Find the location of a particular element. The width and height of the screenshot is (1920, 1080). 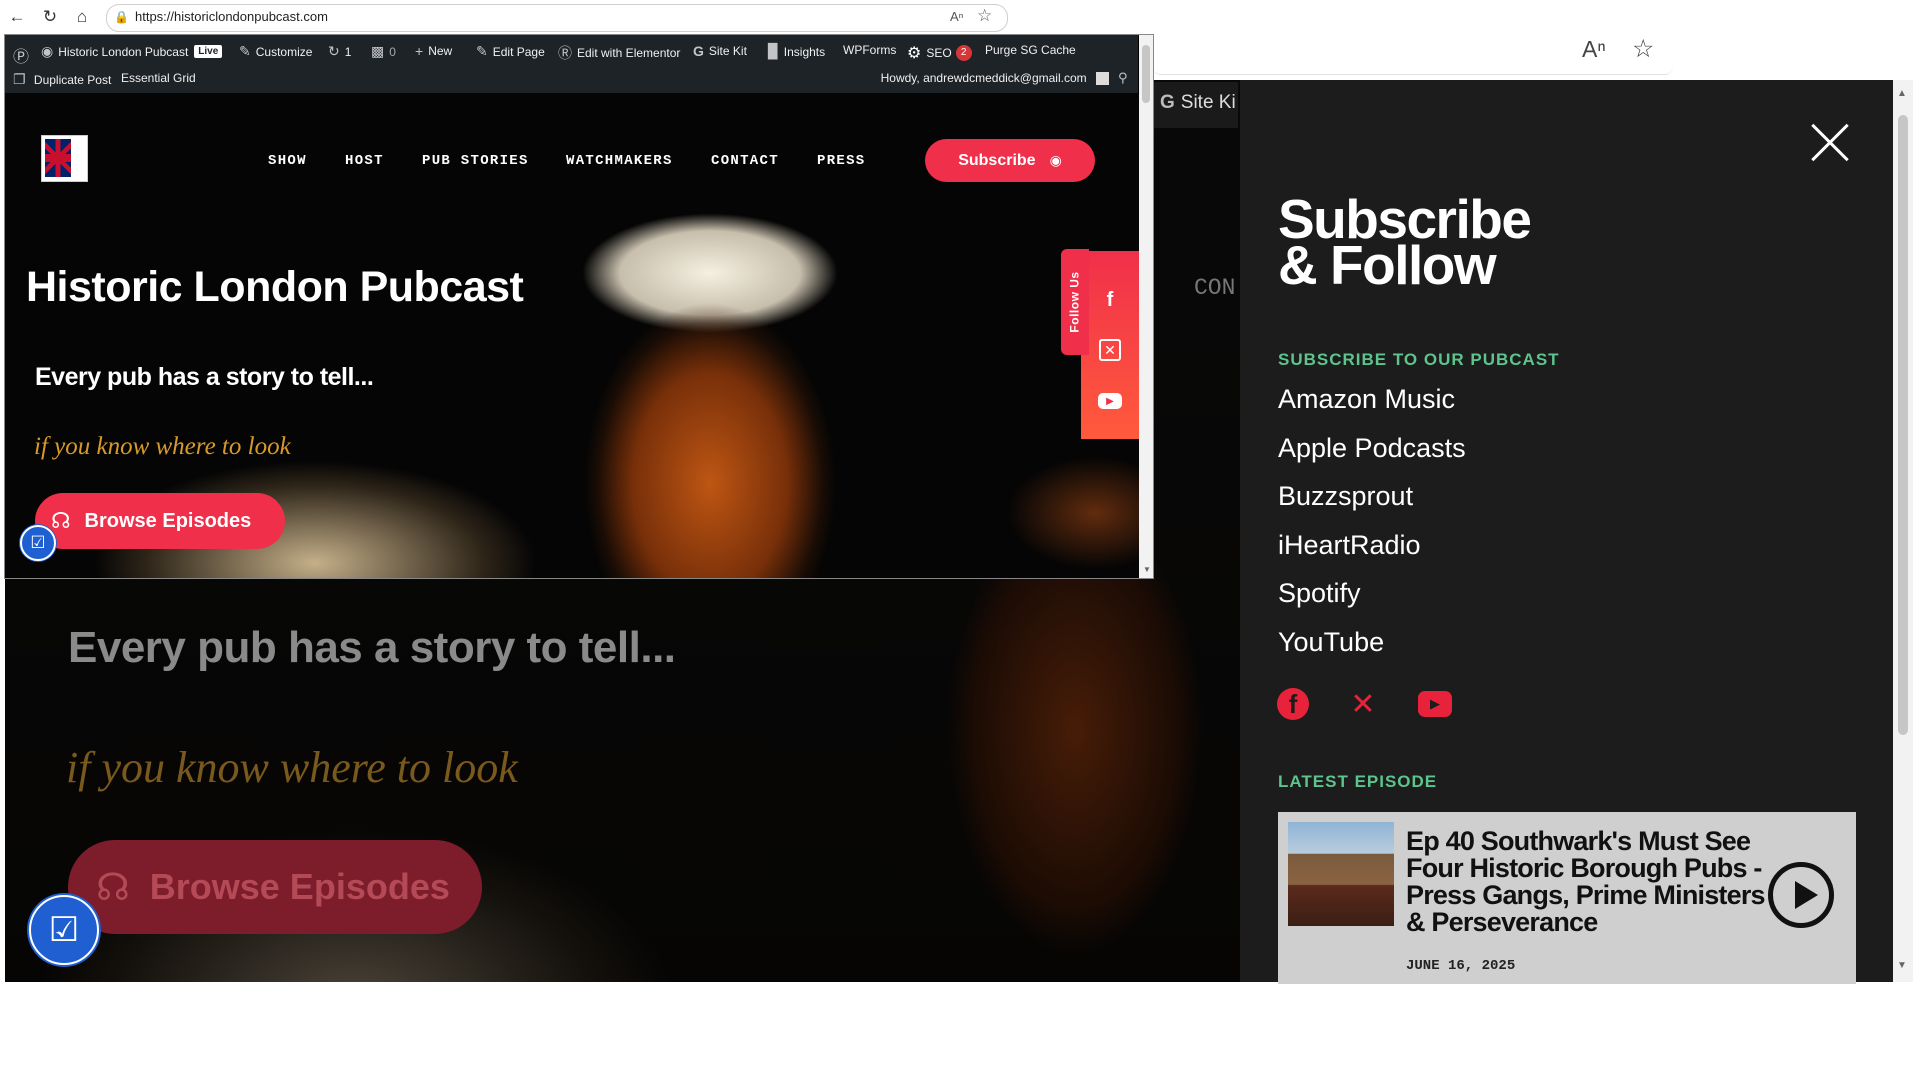

background-accessibility-button: ☑ is located at coordinates (64, 930).